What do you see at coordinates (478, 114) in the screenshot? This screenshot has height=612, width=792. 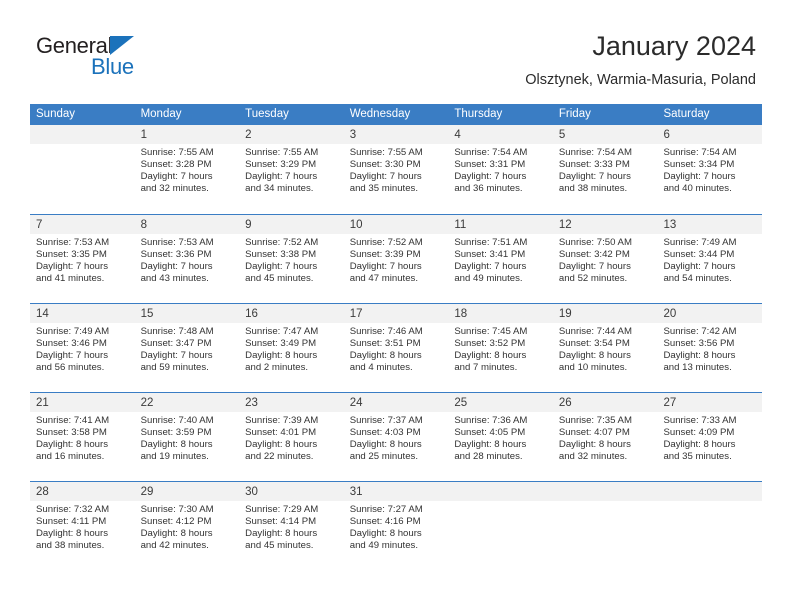 I see `weekday-header-thursday: Thursday` at bounding box center [478, 114].